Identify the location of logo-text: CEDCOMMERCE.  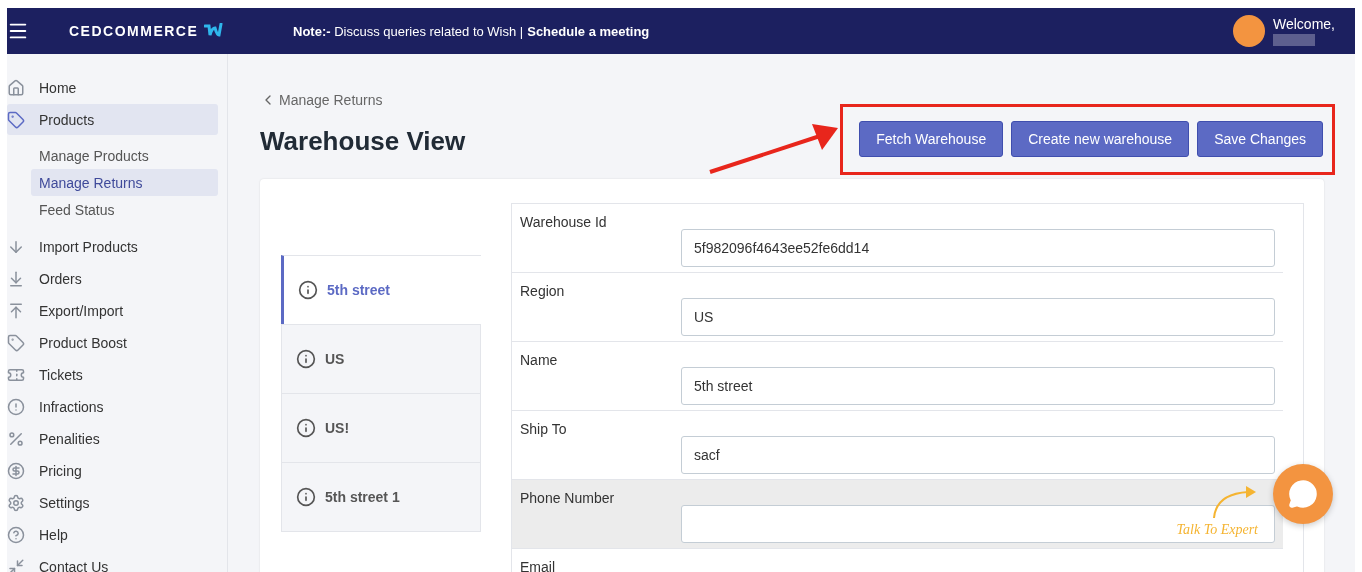
(134, 31).